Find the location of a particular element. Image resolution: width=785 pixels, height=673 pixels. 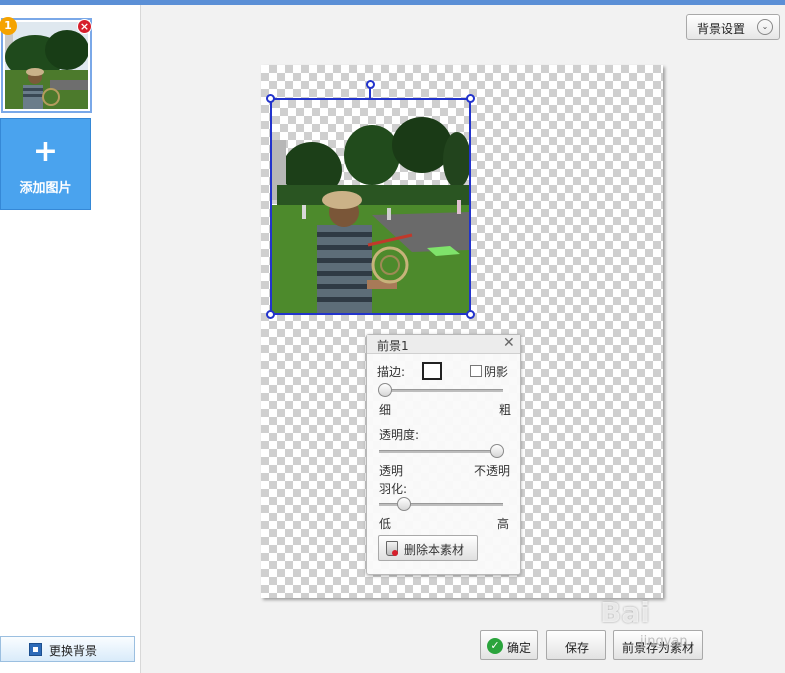

delete-material-label: 删除本素材 is located at coordinates (434, 550).